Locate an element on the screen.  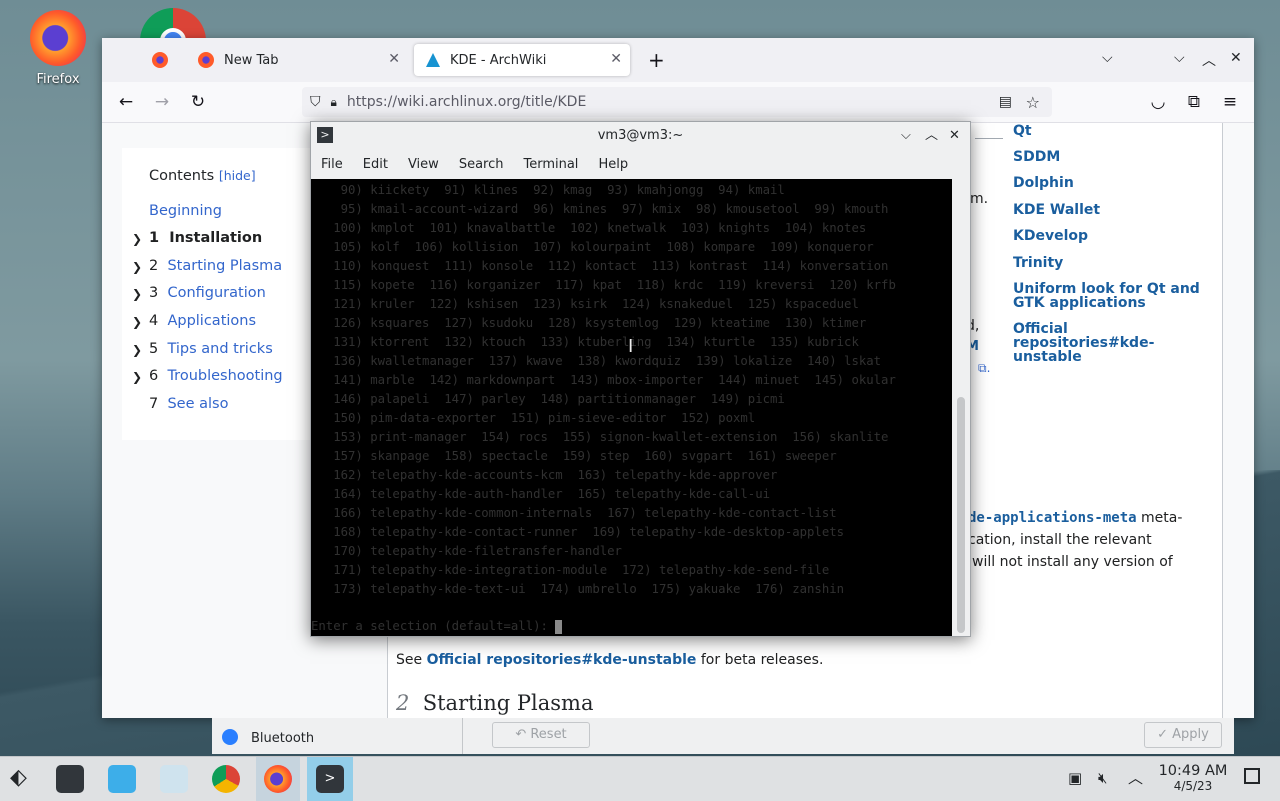
side-link-qt: Qt is located at coordinates (1022, 131).